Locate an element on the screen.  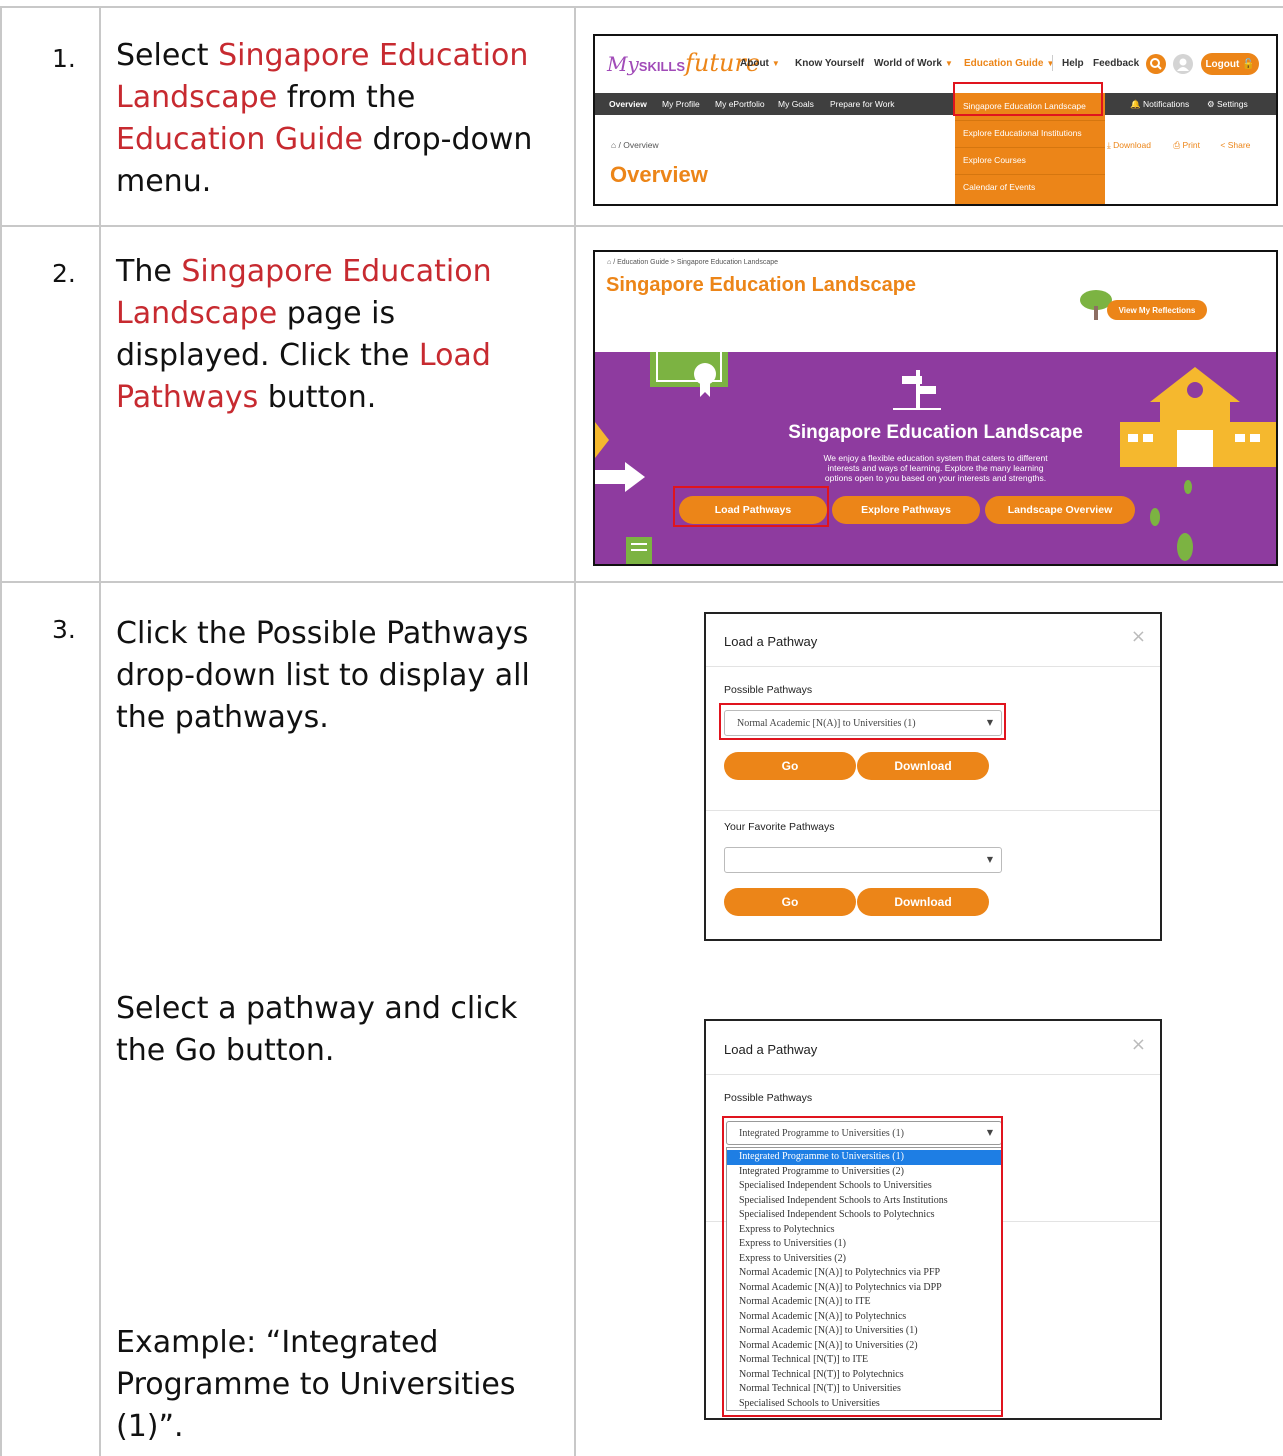
unlock-icon: 🔓 is located at coordinates (1248, 64).